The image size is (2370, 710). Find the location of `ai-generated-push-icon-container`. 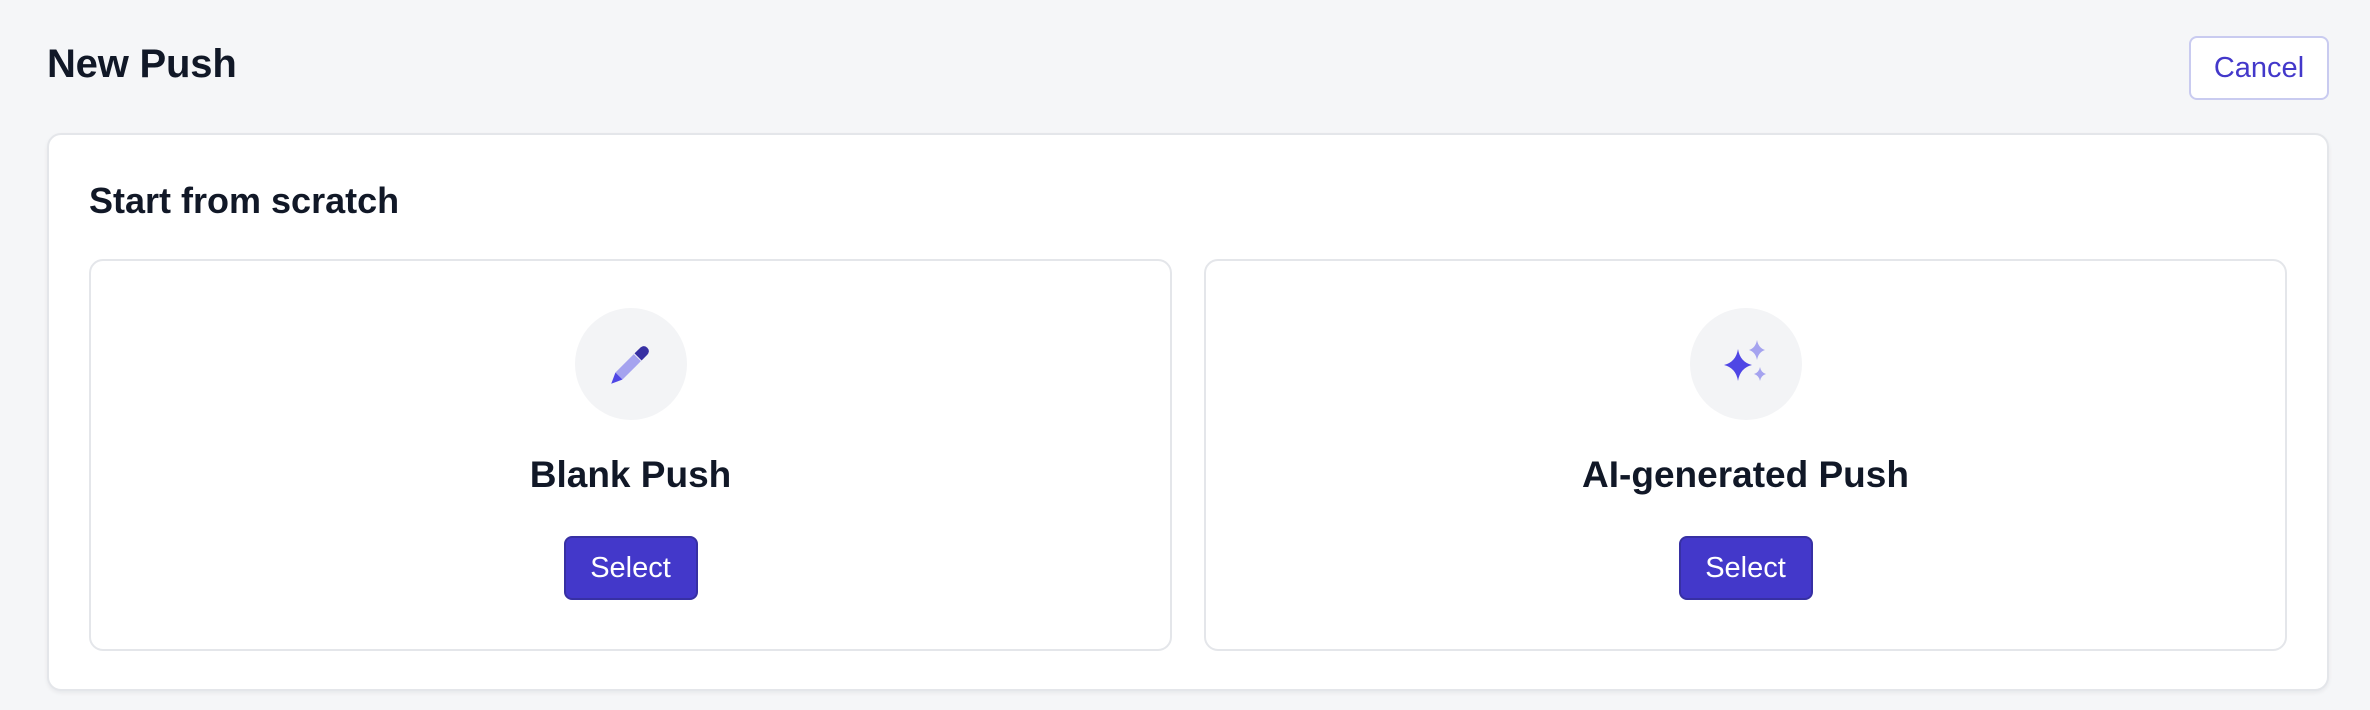

ai-generated-push-icon-container is located at coordinates (1745, 364).